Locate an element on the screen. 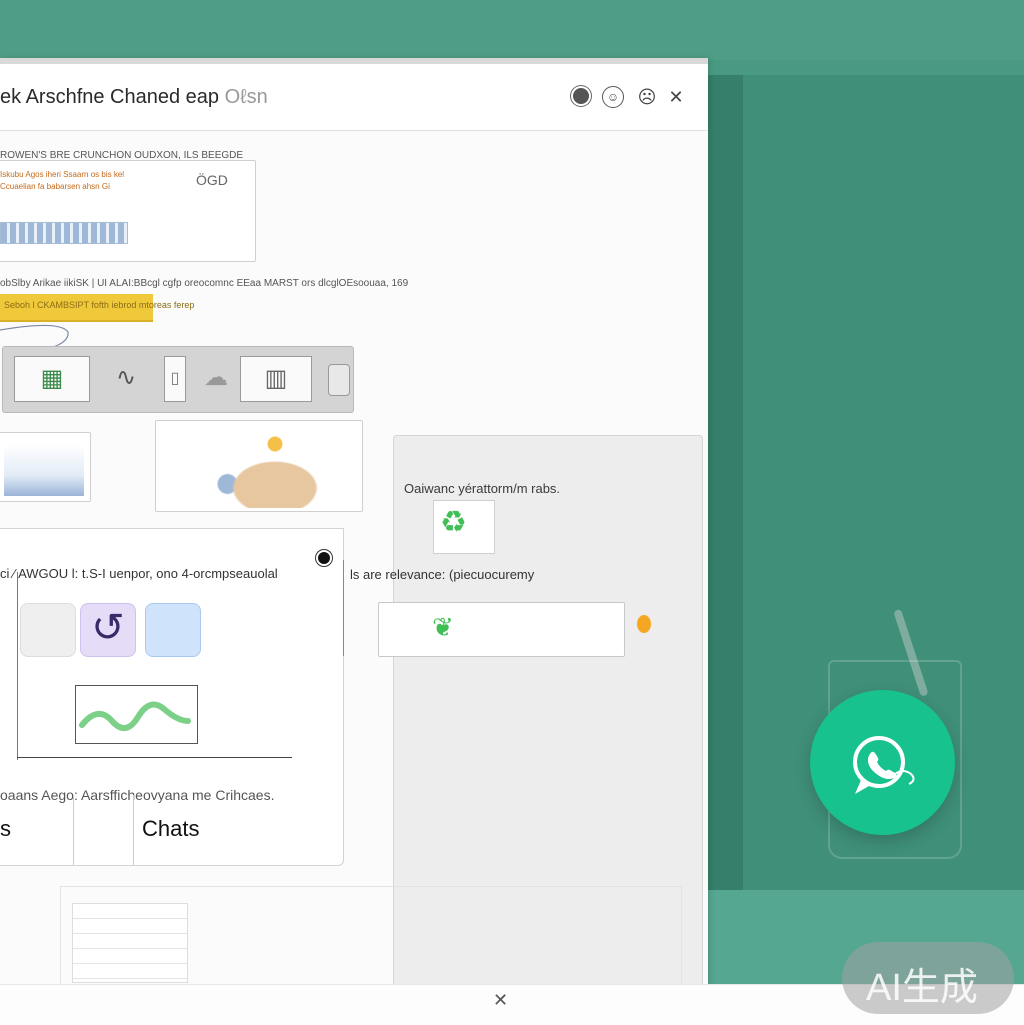  whatsapp-icon is located at coordinates (884, 765).